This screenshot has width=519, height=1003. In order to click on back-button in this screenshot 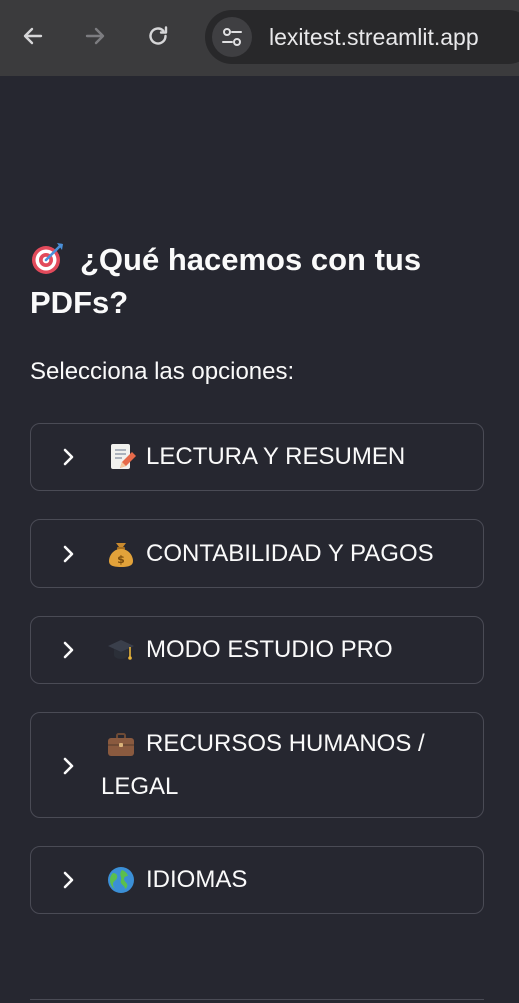, I will do `click(33, 36)`.